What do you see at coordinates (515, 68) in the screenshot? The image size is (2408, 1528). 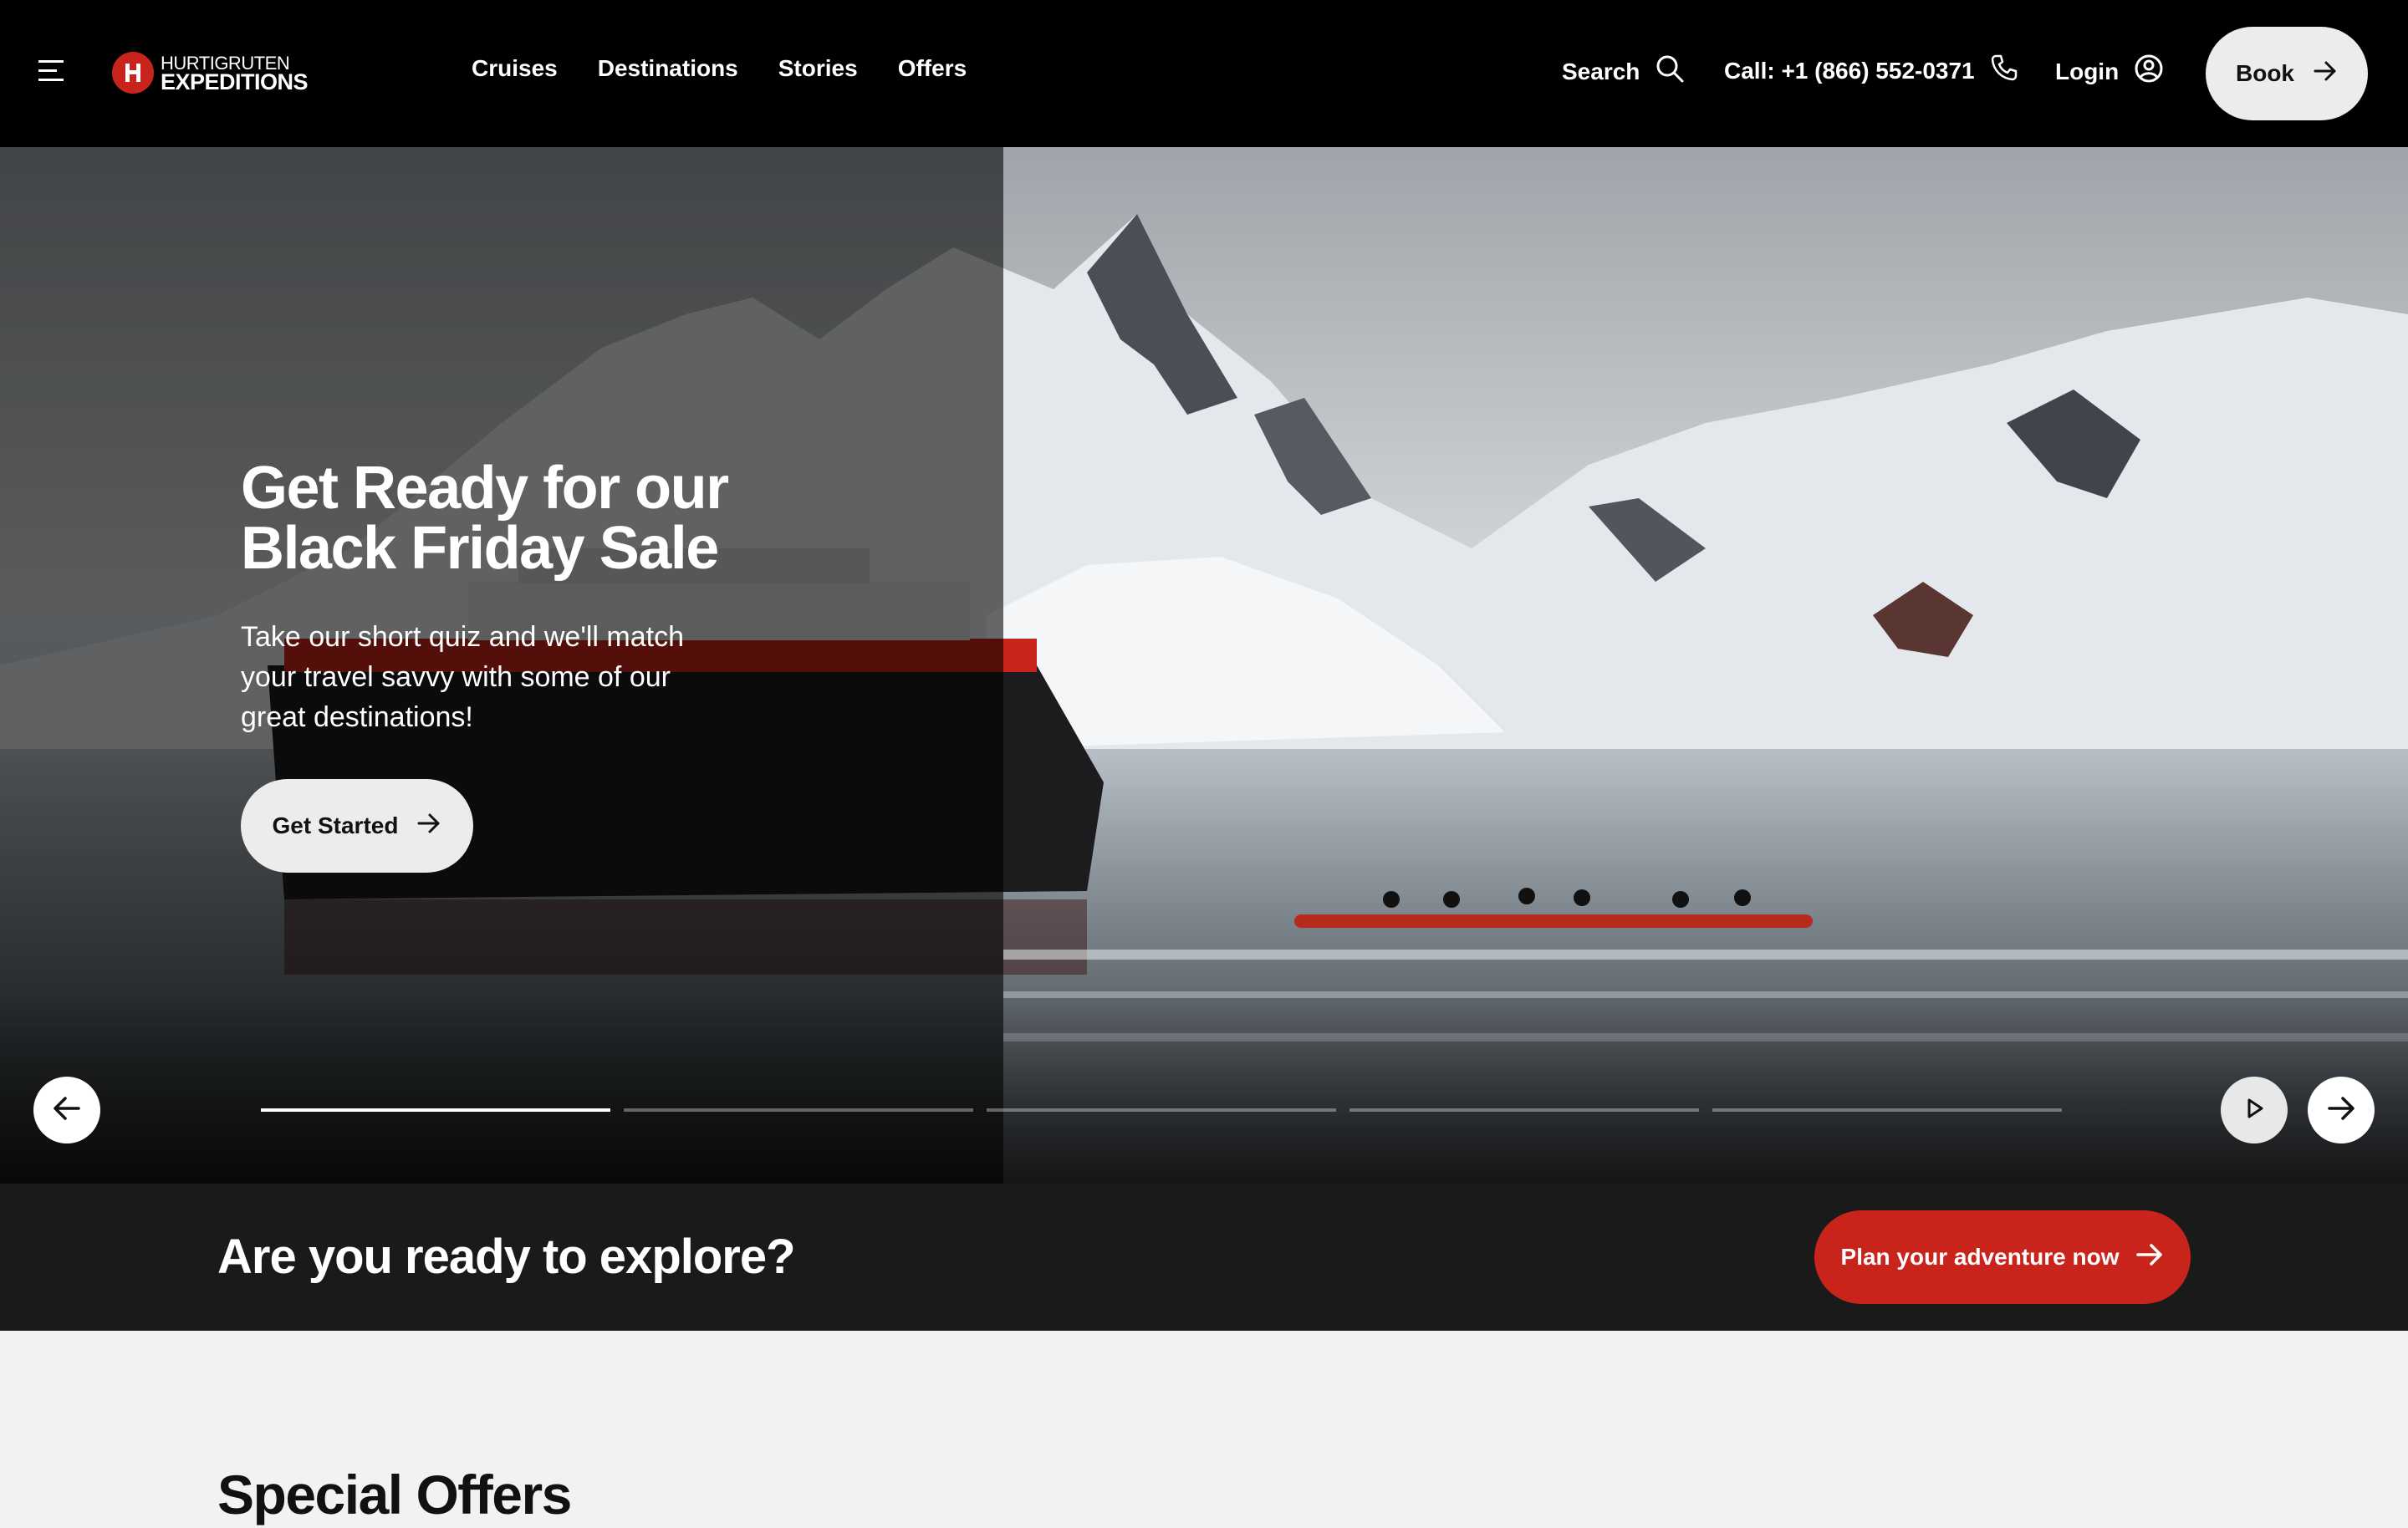 I see `nav-item-cruises: Cruises` at bounding box center [515, 68].